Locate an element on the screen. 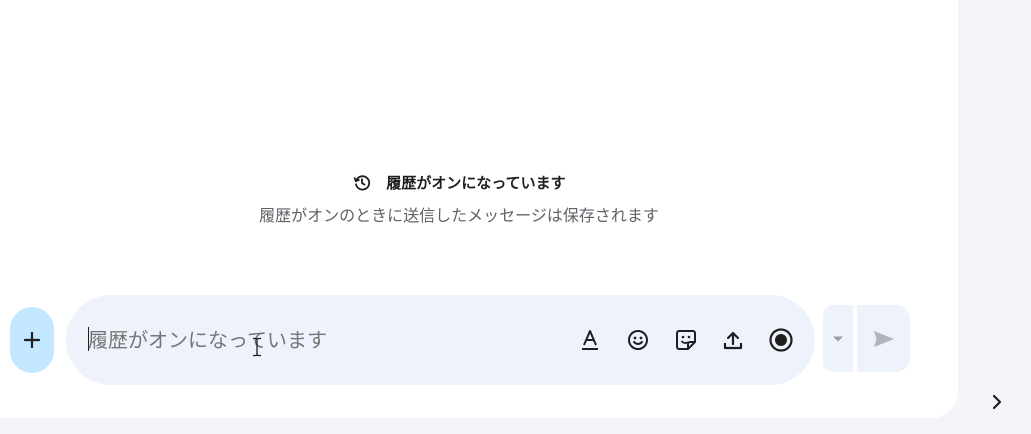 The image size is (1031, 434). history-title: 履歴がオンになっています is located at coordinates (476, 183).